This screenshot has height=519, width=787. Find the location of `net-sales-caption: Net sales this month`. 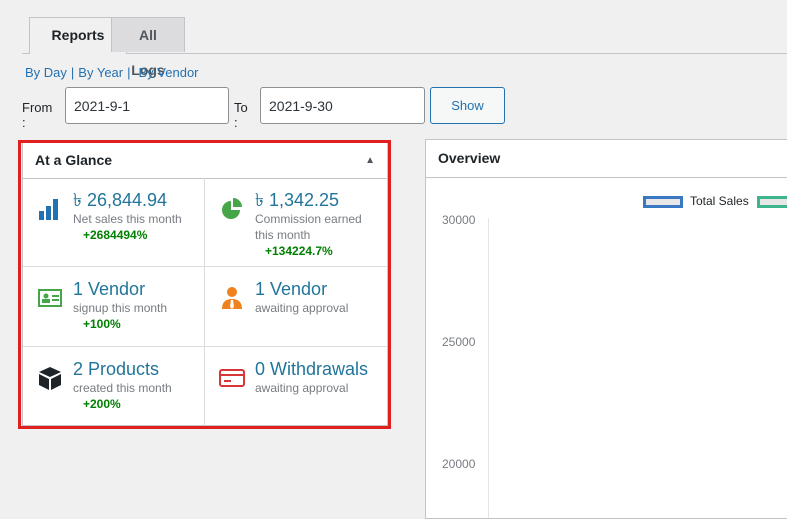

net-sales-caption: Net sales this month is located at coordinates (127, 219).